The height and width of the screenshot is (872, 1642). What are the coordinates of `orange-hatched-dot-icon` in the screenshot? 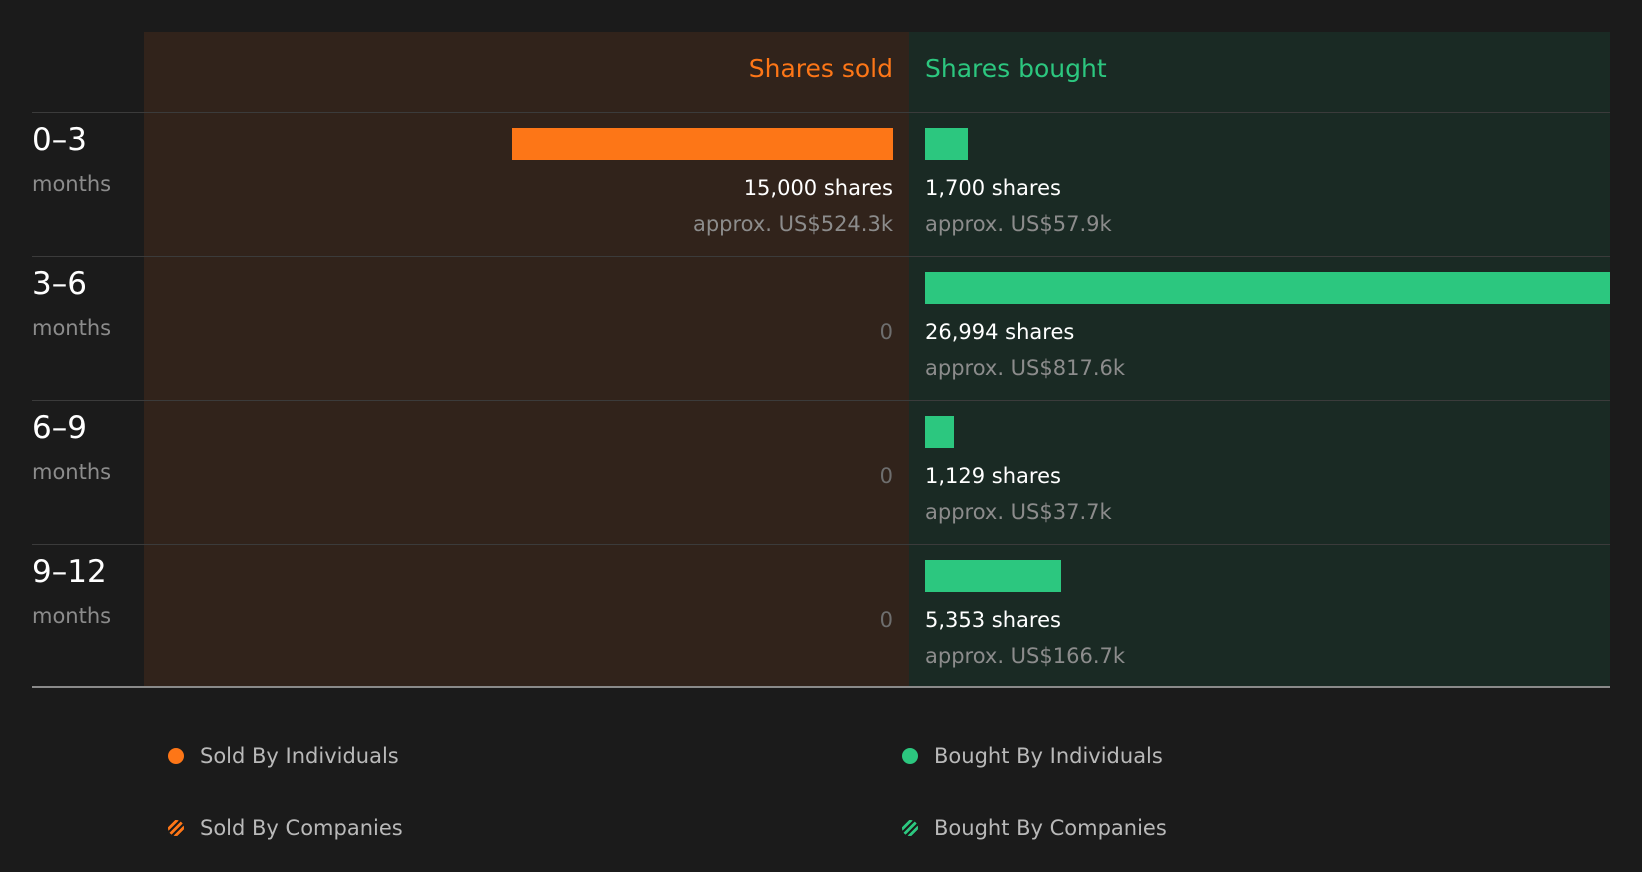 It's located at (176, 828).